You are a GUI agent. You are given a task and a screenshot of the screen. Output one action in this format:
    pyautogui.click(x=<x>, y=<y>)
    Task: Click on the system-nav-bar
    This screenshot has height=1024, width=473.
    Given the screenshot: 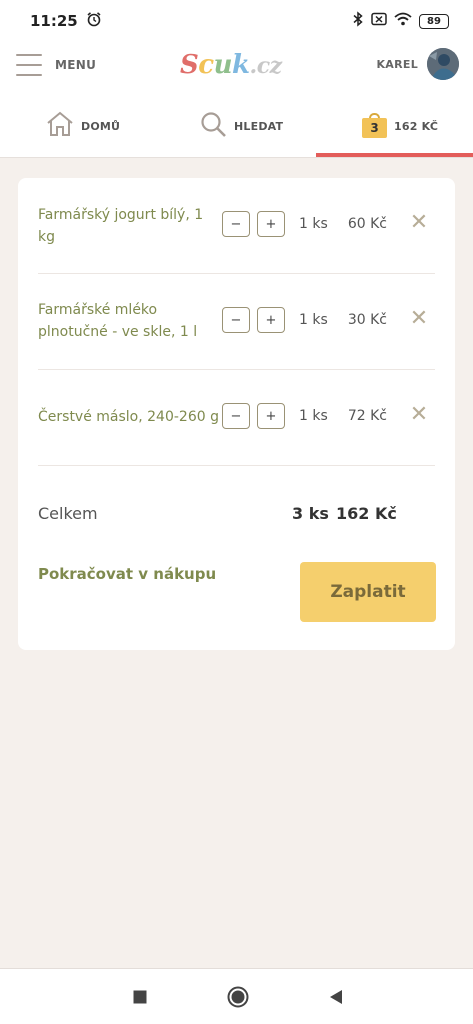 What is the action you would take?
    pyautogui.click(x=236, y=996)
    